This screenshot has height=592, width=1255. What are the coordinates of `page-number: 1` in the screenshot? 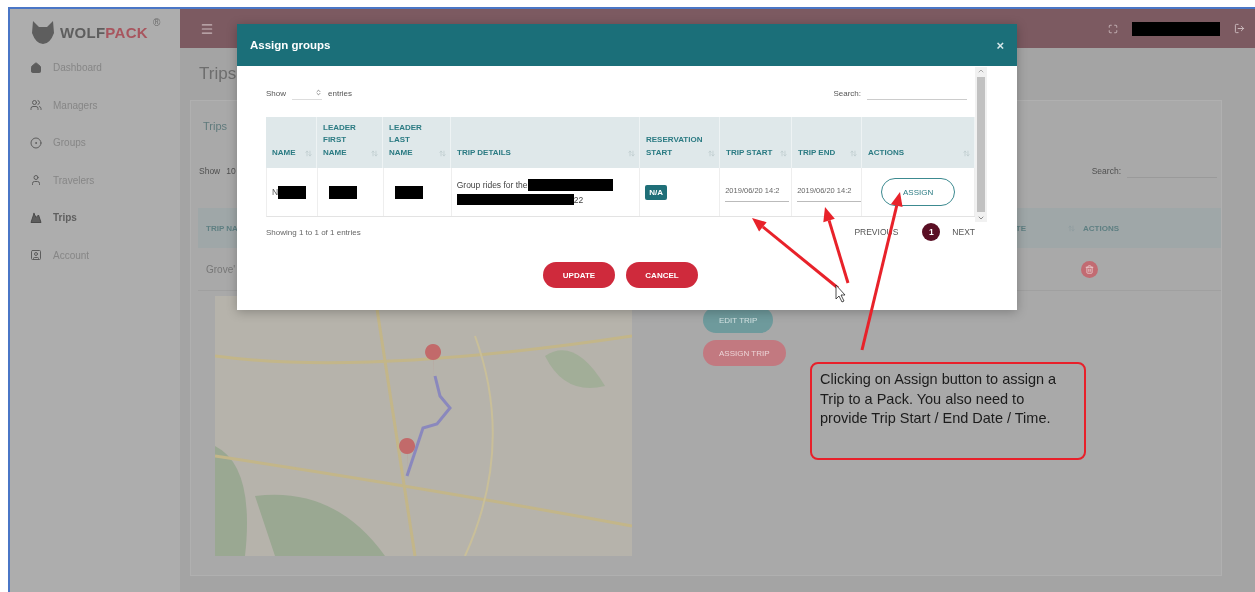 It's located at (931, 232).